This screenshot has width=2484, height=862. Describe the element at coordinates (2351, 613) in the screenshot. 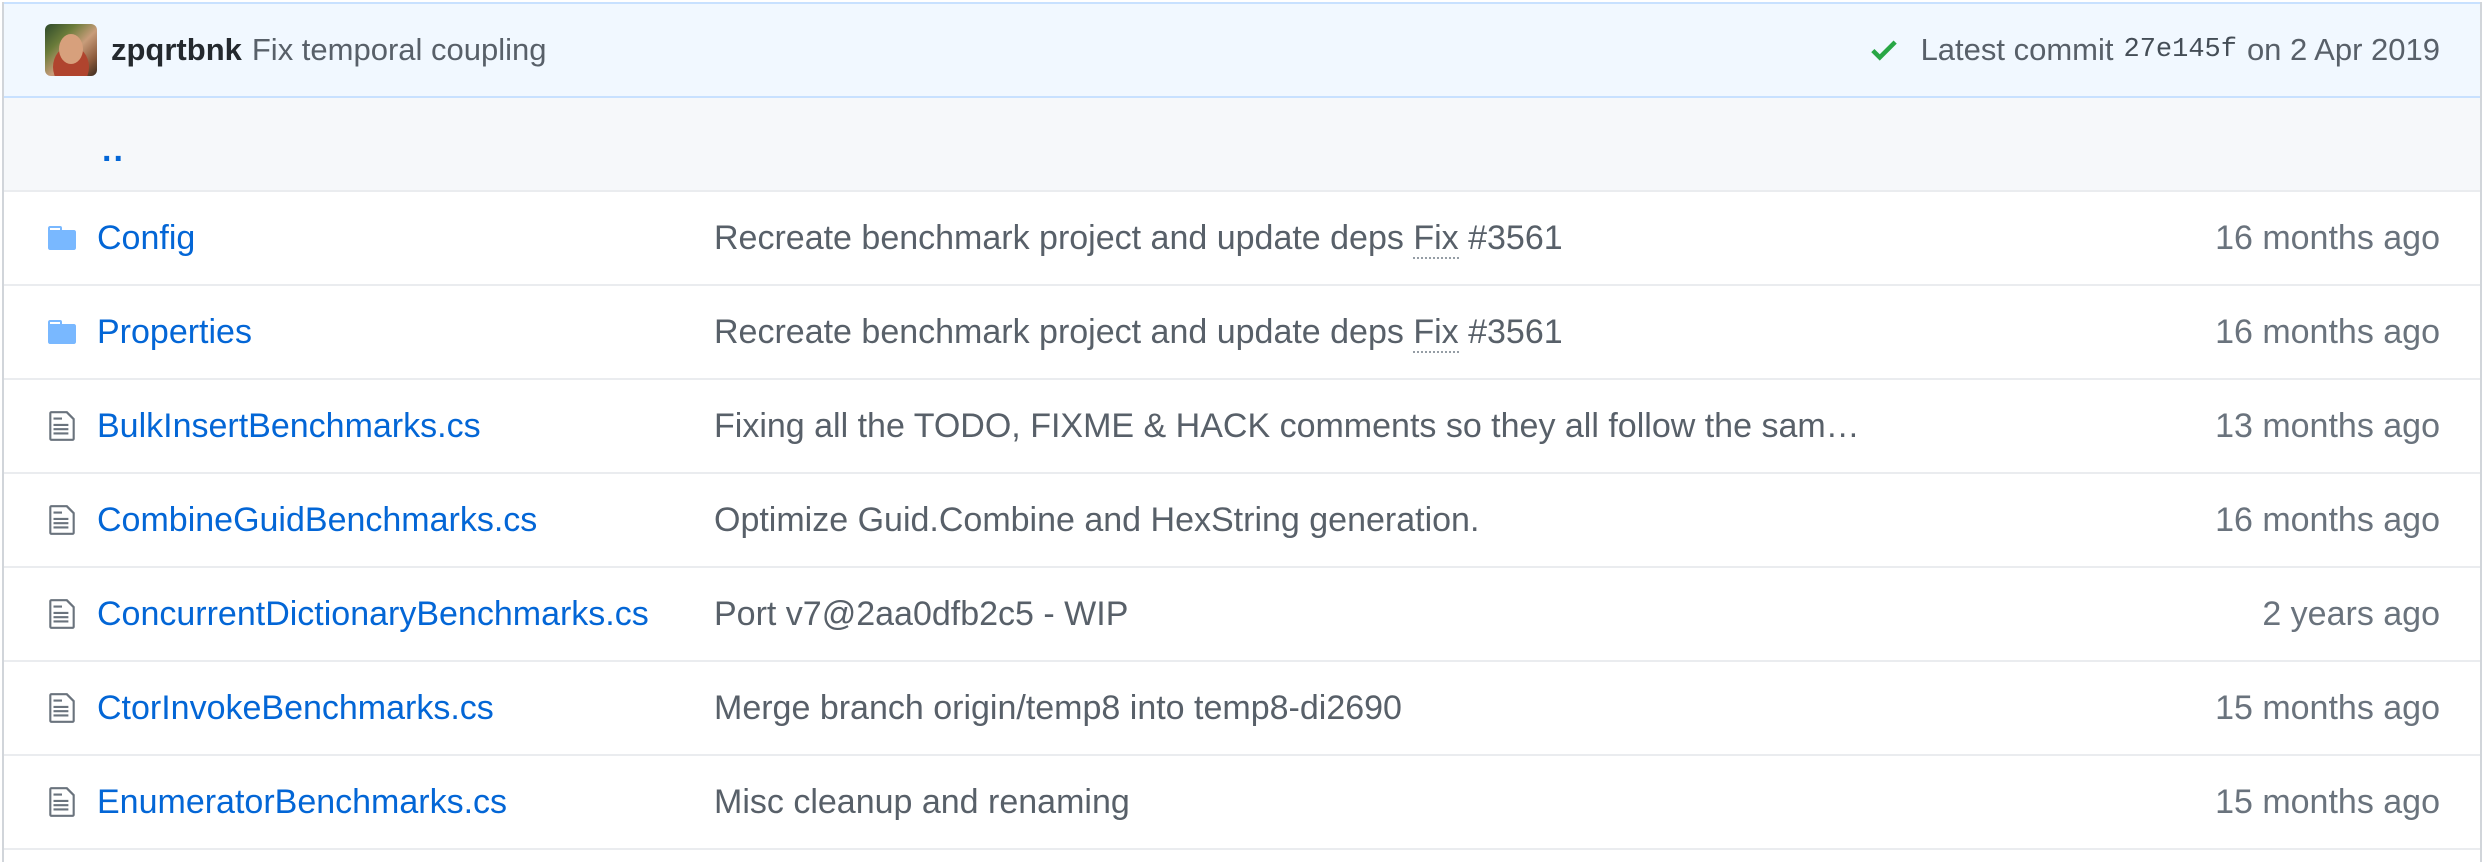

I see `commit-age: 2 years ago` at that location.